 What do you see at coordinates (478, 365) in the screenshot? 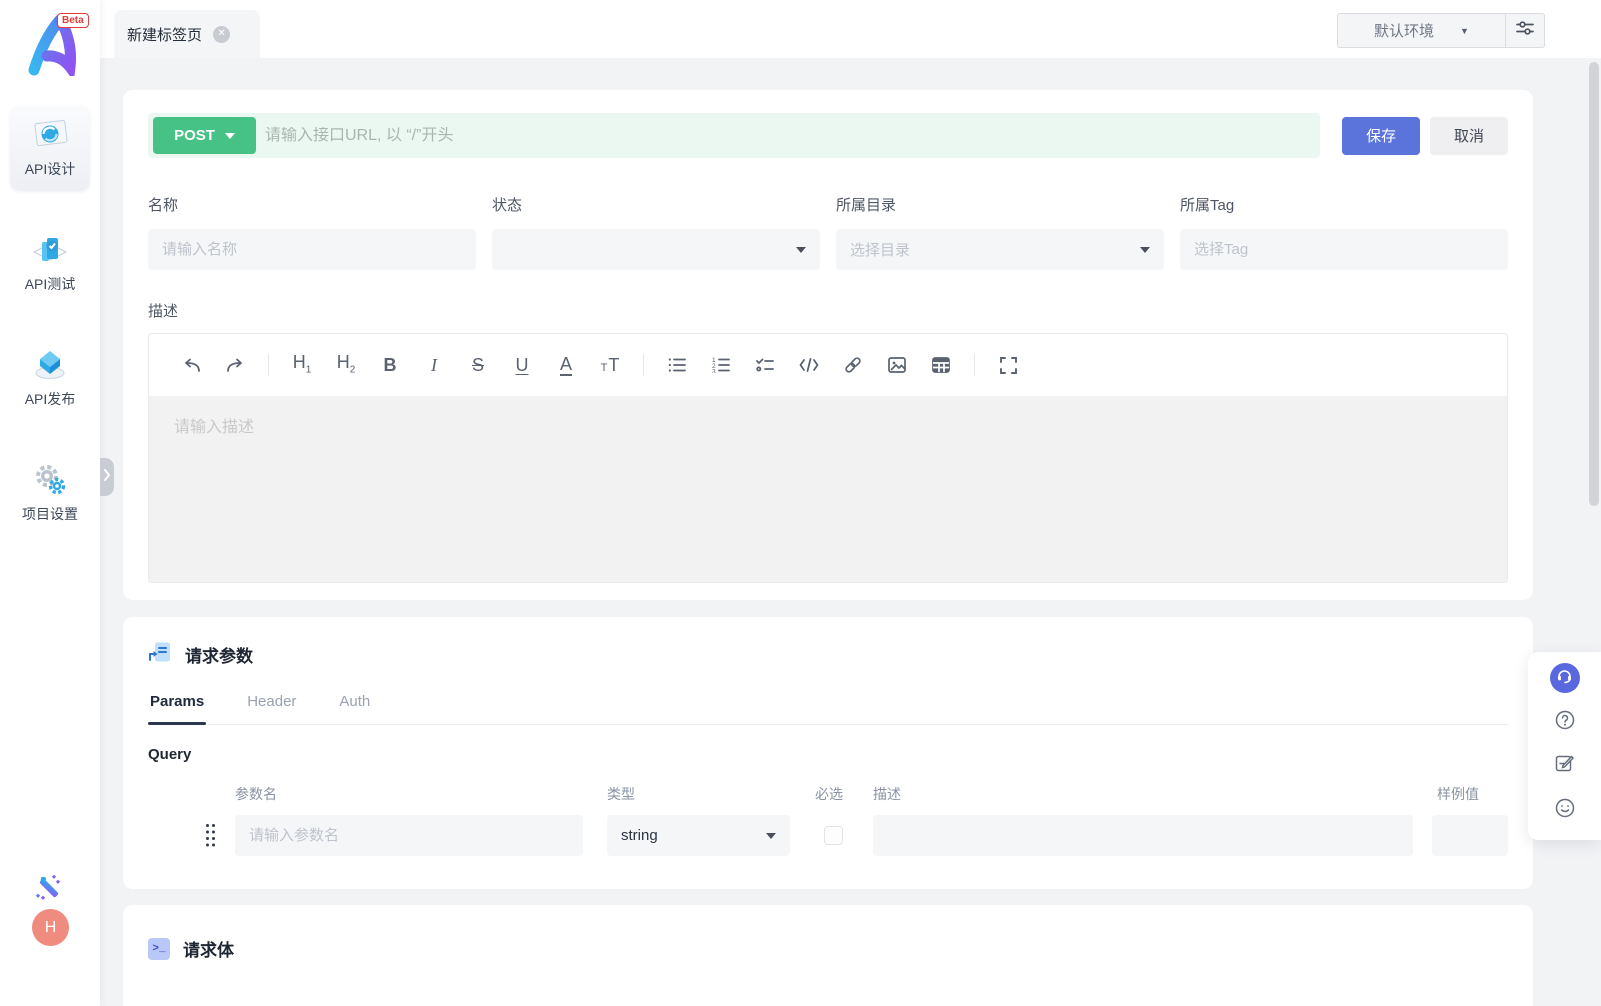
I see `strikethrough-icon: S` at bounding box center [478, 365].